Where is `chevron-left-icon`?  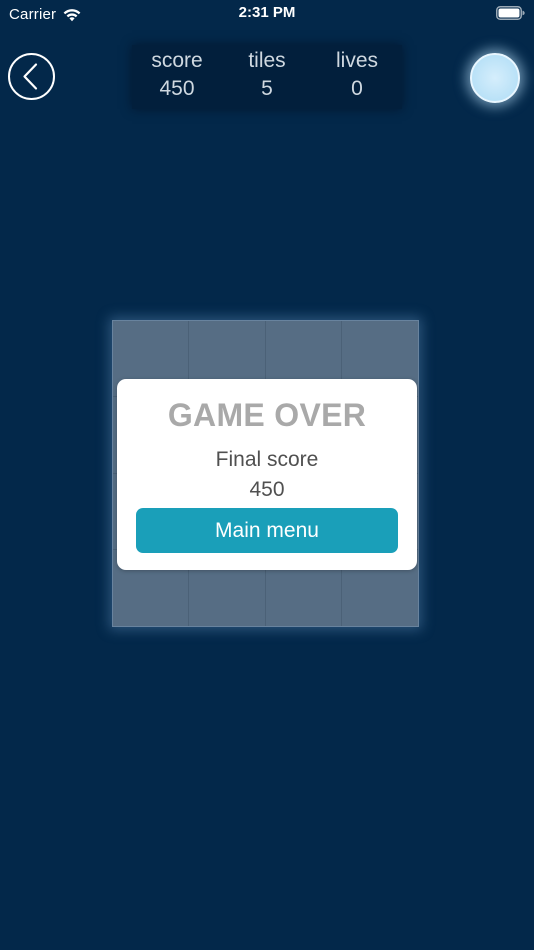 chevron-left-icon is located at coordinates (30, 76).